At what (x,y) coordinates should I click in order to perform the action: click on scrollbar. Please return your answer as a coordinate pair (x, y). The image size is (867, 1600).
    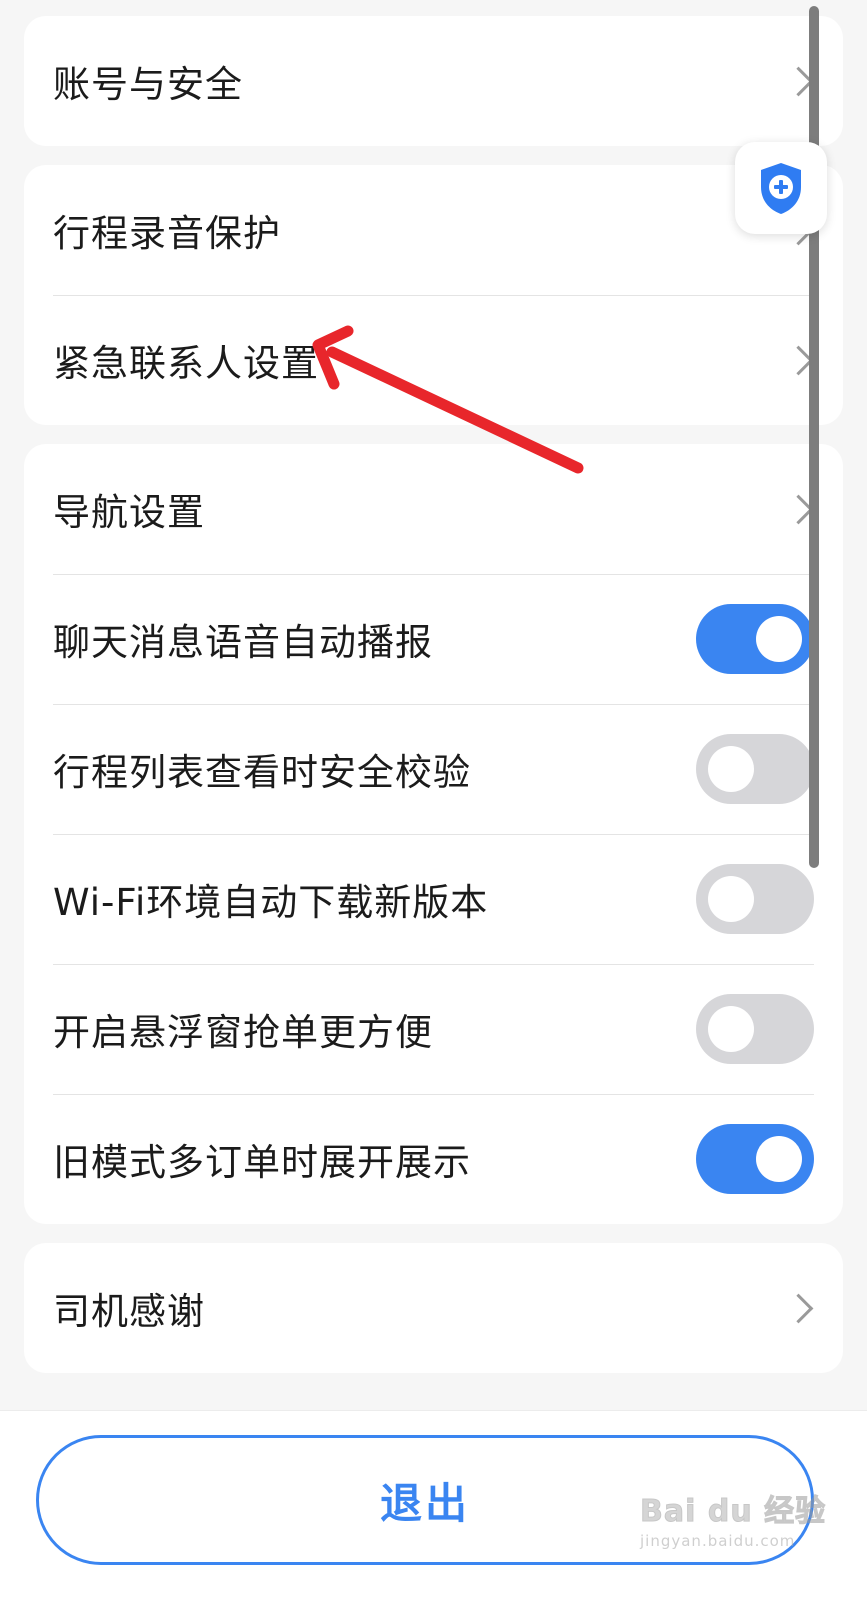
    Looking at the image, I should click on (814, 437).